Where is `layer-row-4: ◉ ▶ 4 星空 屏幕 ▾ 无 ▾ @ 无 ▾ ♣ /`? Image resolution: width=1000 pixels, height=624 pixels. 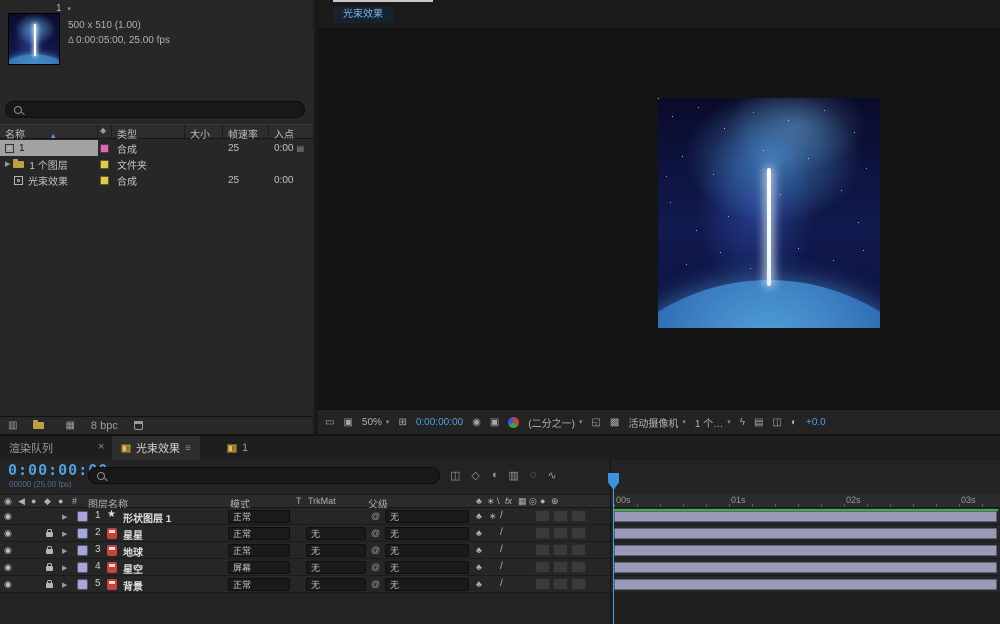
layer-row-4: ◉ ▶ 4 星空 屏幕 ▾ 无 ▾ @ 无 ▾ ♣ / is located at coordinates (305, 567).